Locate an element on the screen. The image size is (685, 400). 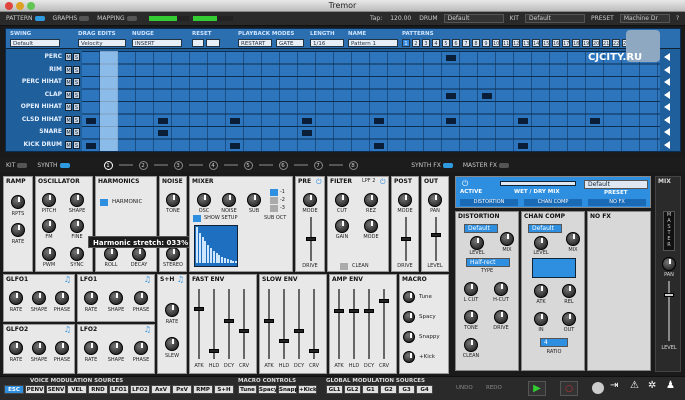
voice-4-button: 4 is located at coordinates (213, 165).